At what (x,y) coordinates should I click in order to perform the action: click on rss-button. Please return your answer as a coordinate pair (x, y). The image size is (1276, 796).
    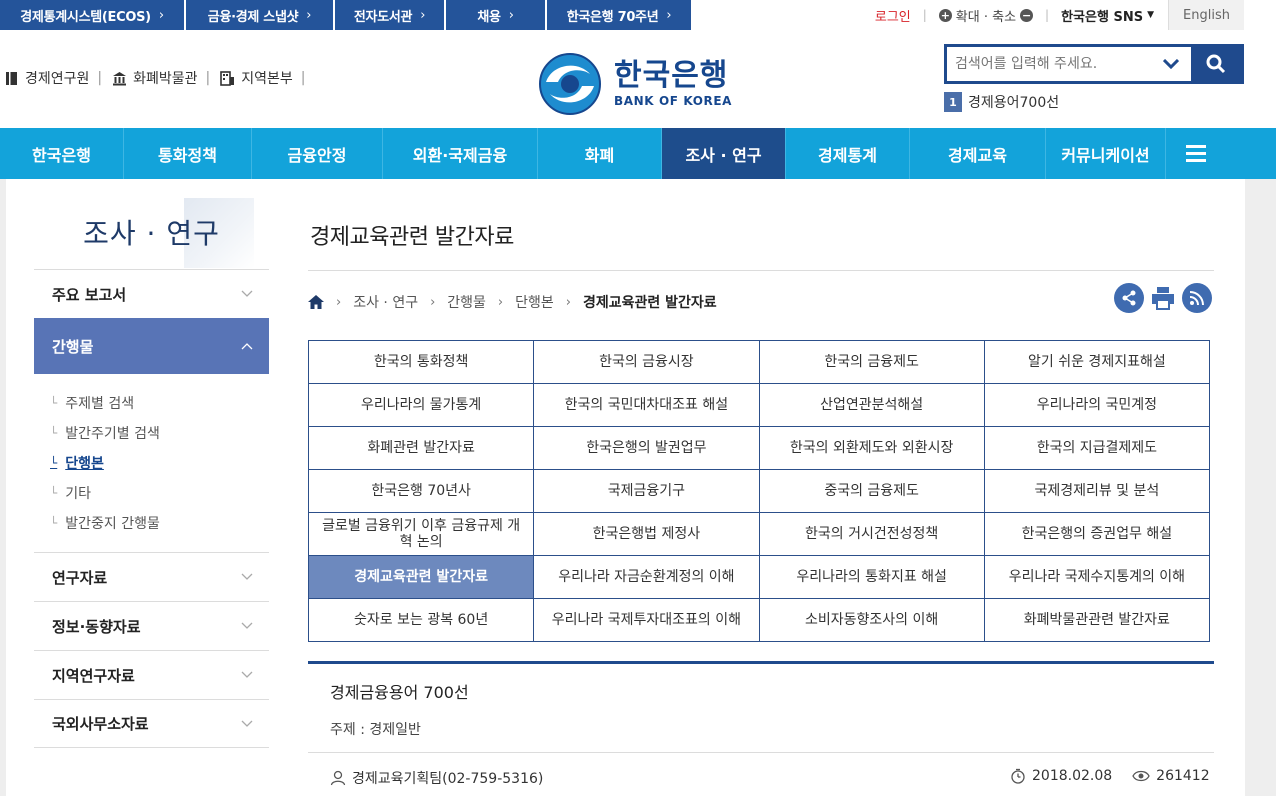
    Looking at the image, I should click on (1197, 298).